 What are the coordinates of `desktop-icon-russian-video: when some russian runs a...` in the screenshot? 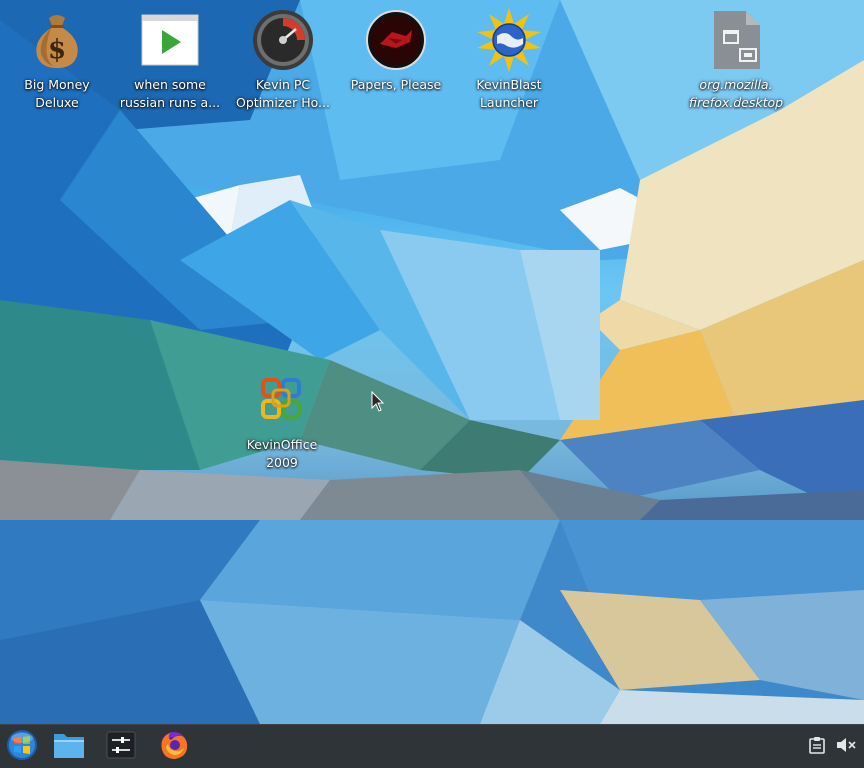 It's located at (170, 60).